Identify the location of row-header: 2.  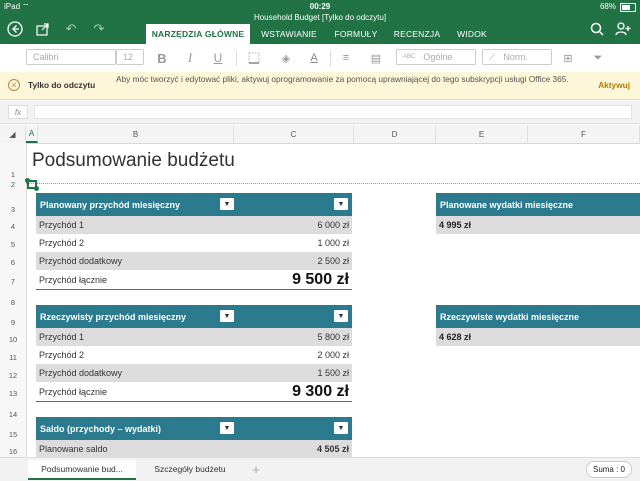
(13, 184).